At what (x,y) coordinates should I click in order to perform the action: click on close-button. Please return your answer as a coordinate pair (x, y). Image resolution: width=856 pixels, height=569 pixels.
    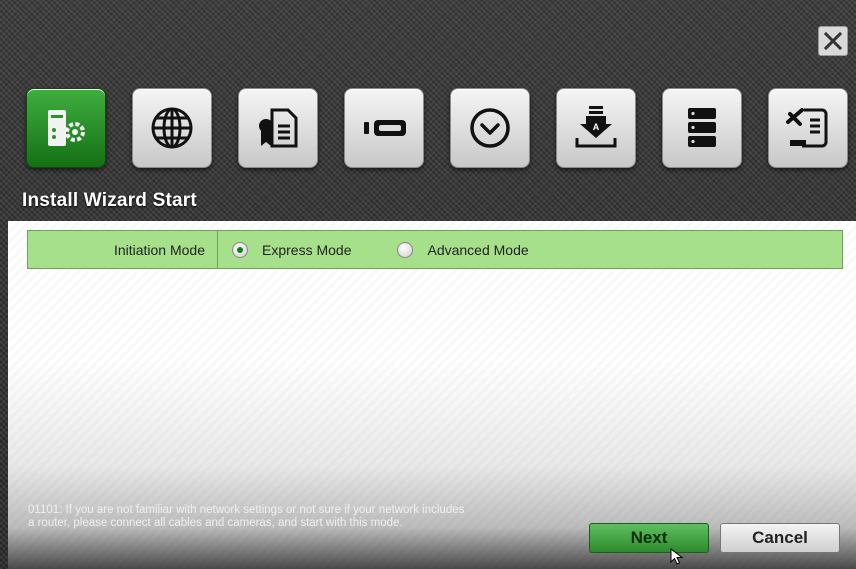
    Looking at the image, I should click on (833, 41).